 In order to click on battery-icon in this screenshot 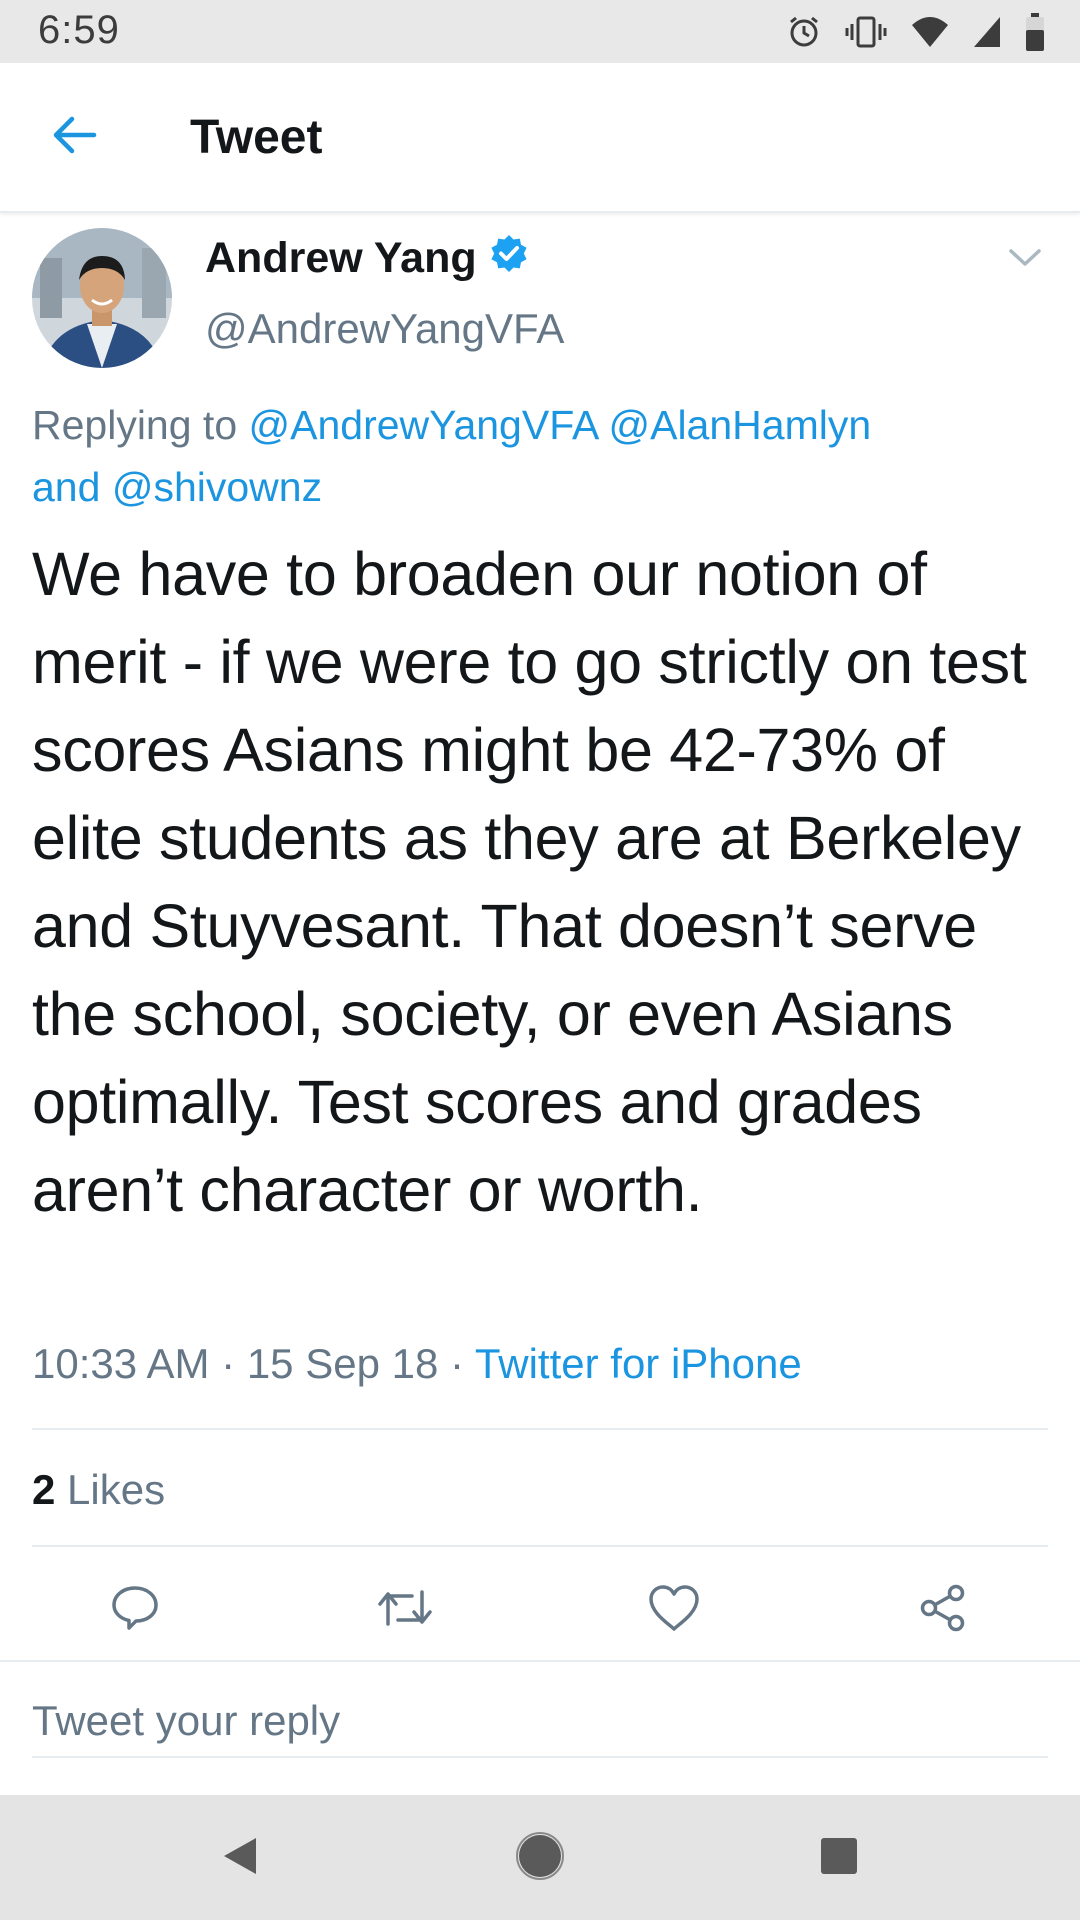, I will do `click(1035, 32)`.